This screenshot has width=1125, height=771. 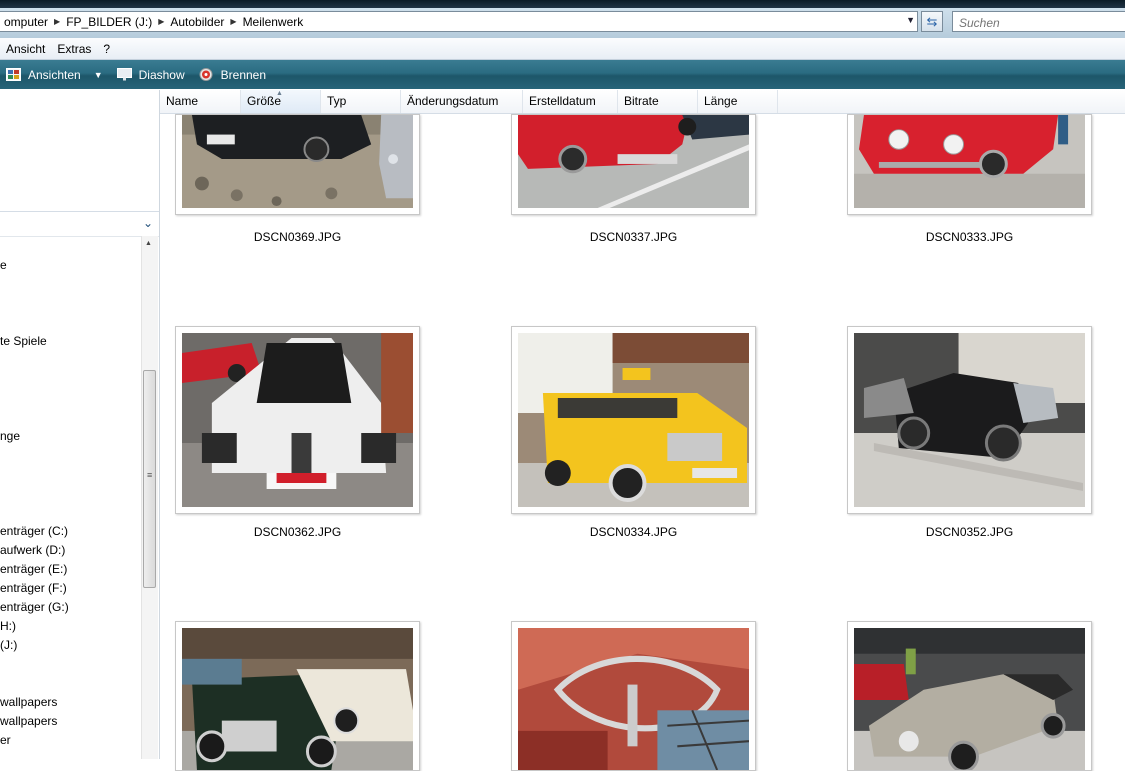 I want to click on column-created: Erstelldatum, so click(x=570, y=101).